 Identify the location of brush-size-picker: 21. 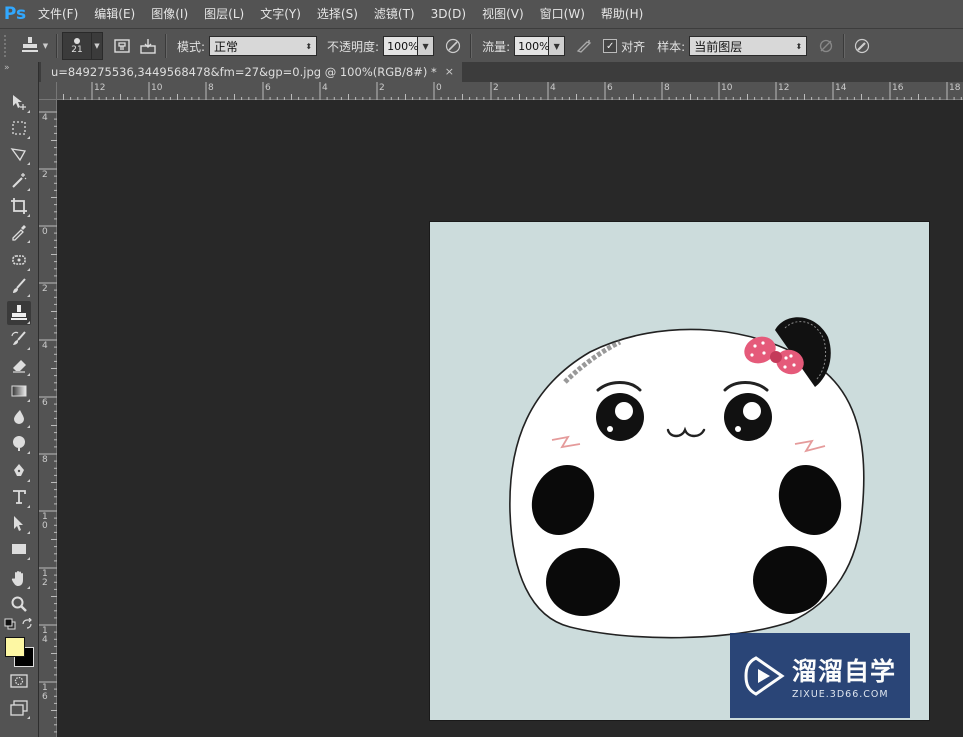
(77, 46).